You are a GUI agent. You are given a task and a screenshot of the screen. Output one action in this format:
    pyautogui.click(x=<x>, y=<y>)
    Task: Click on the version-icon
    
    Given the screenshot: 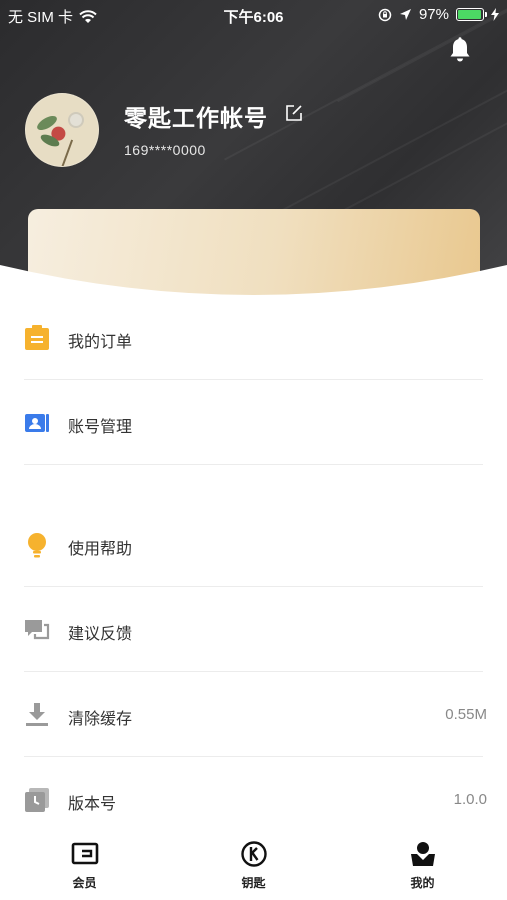 What is the action you would take?
    pyautogui.click(x=37, y=800)
    